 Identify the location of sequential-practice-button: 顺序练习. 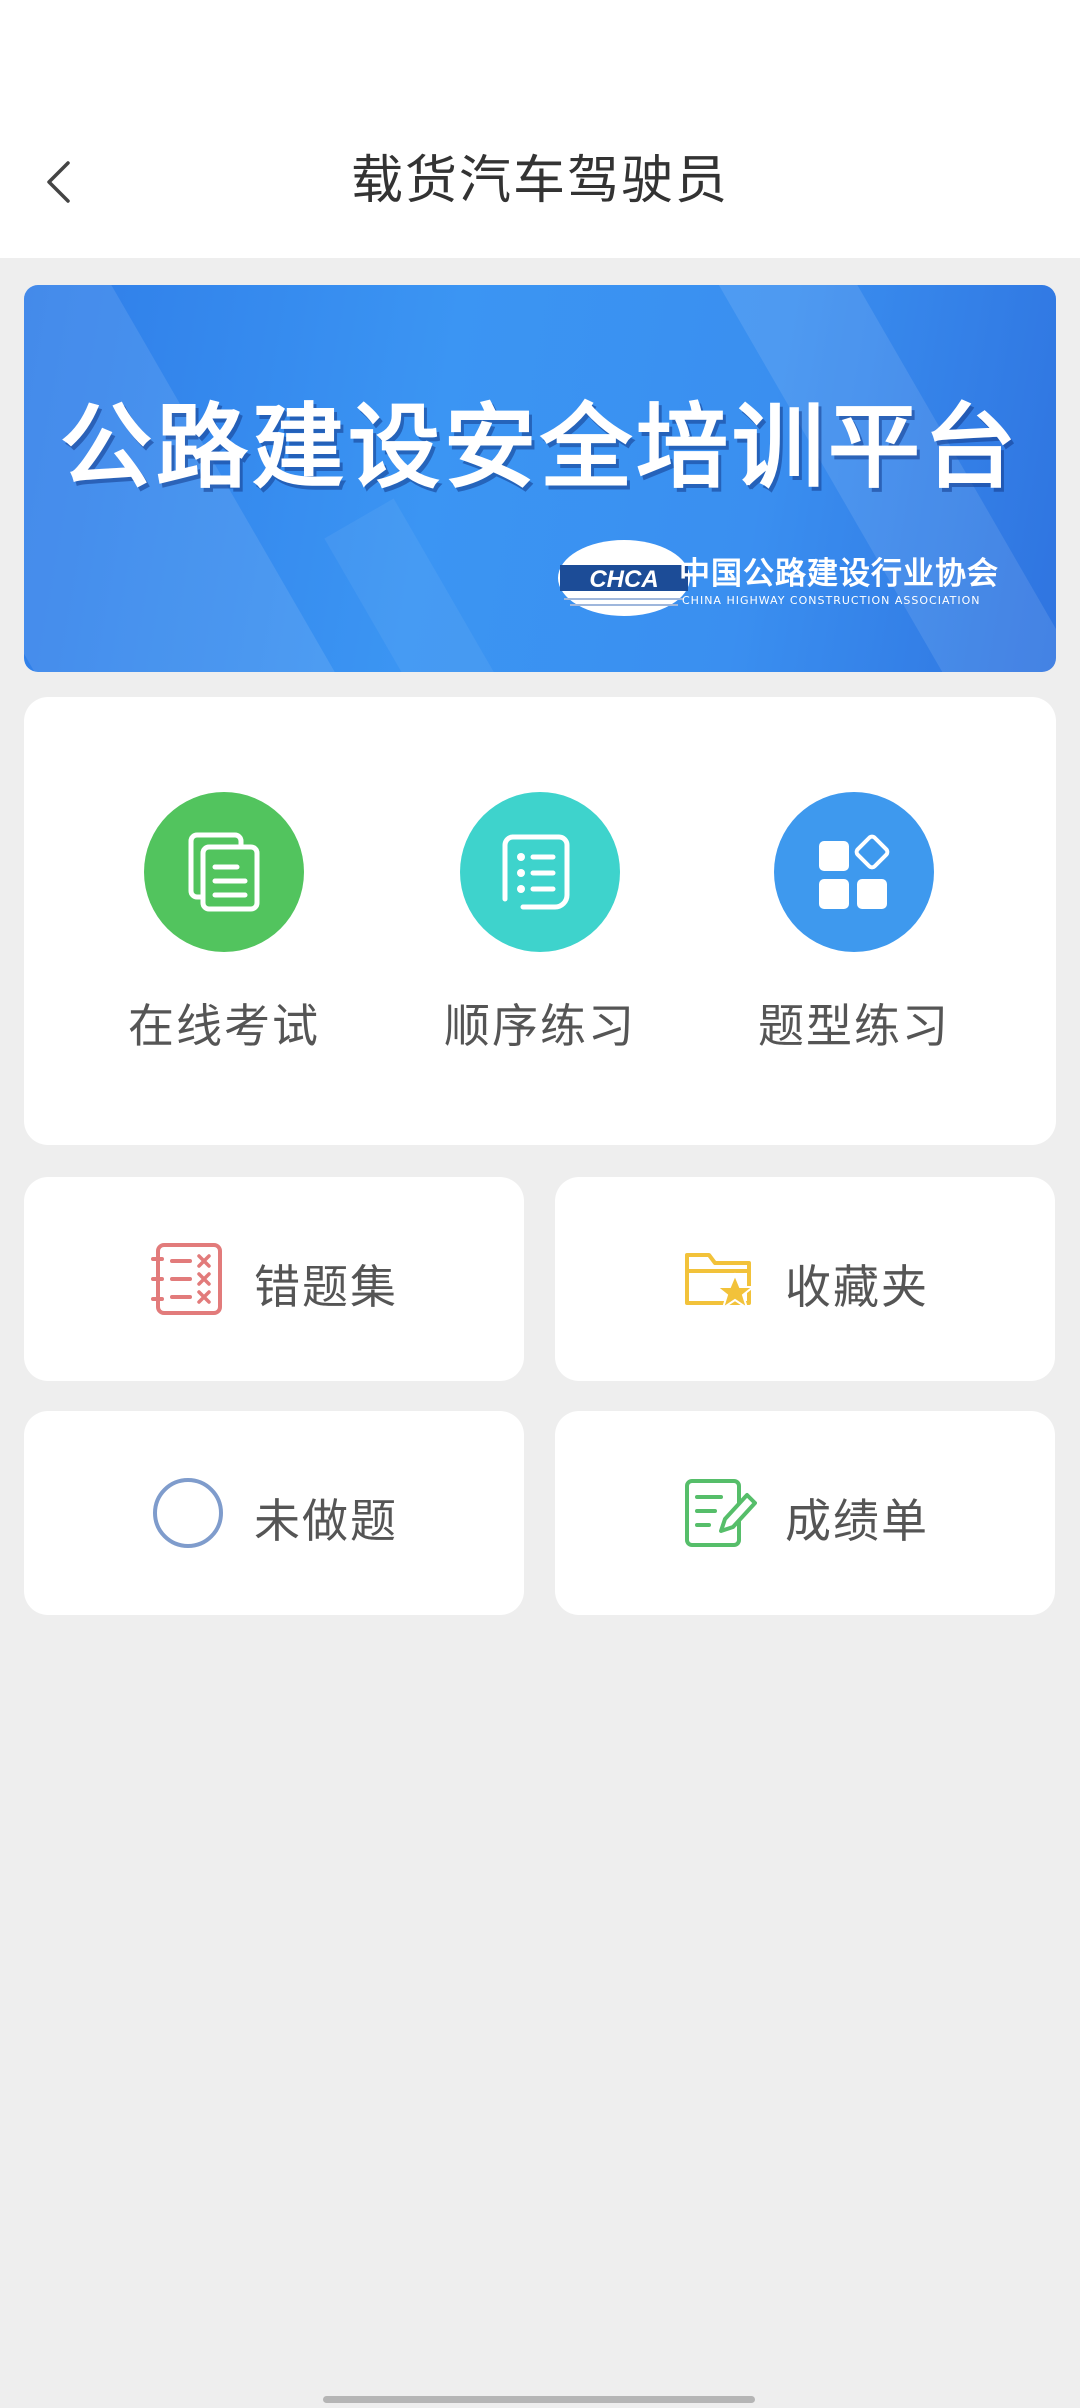
(540, 924).